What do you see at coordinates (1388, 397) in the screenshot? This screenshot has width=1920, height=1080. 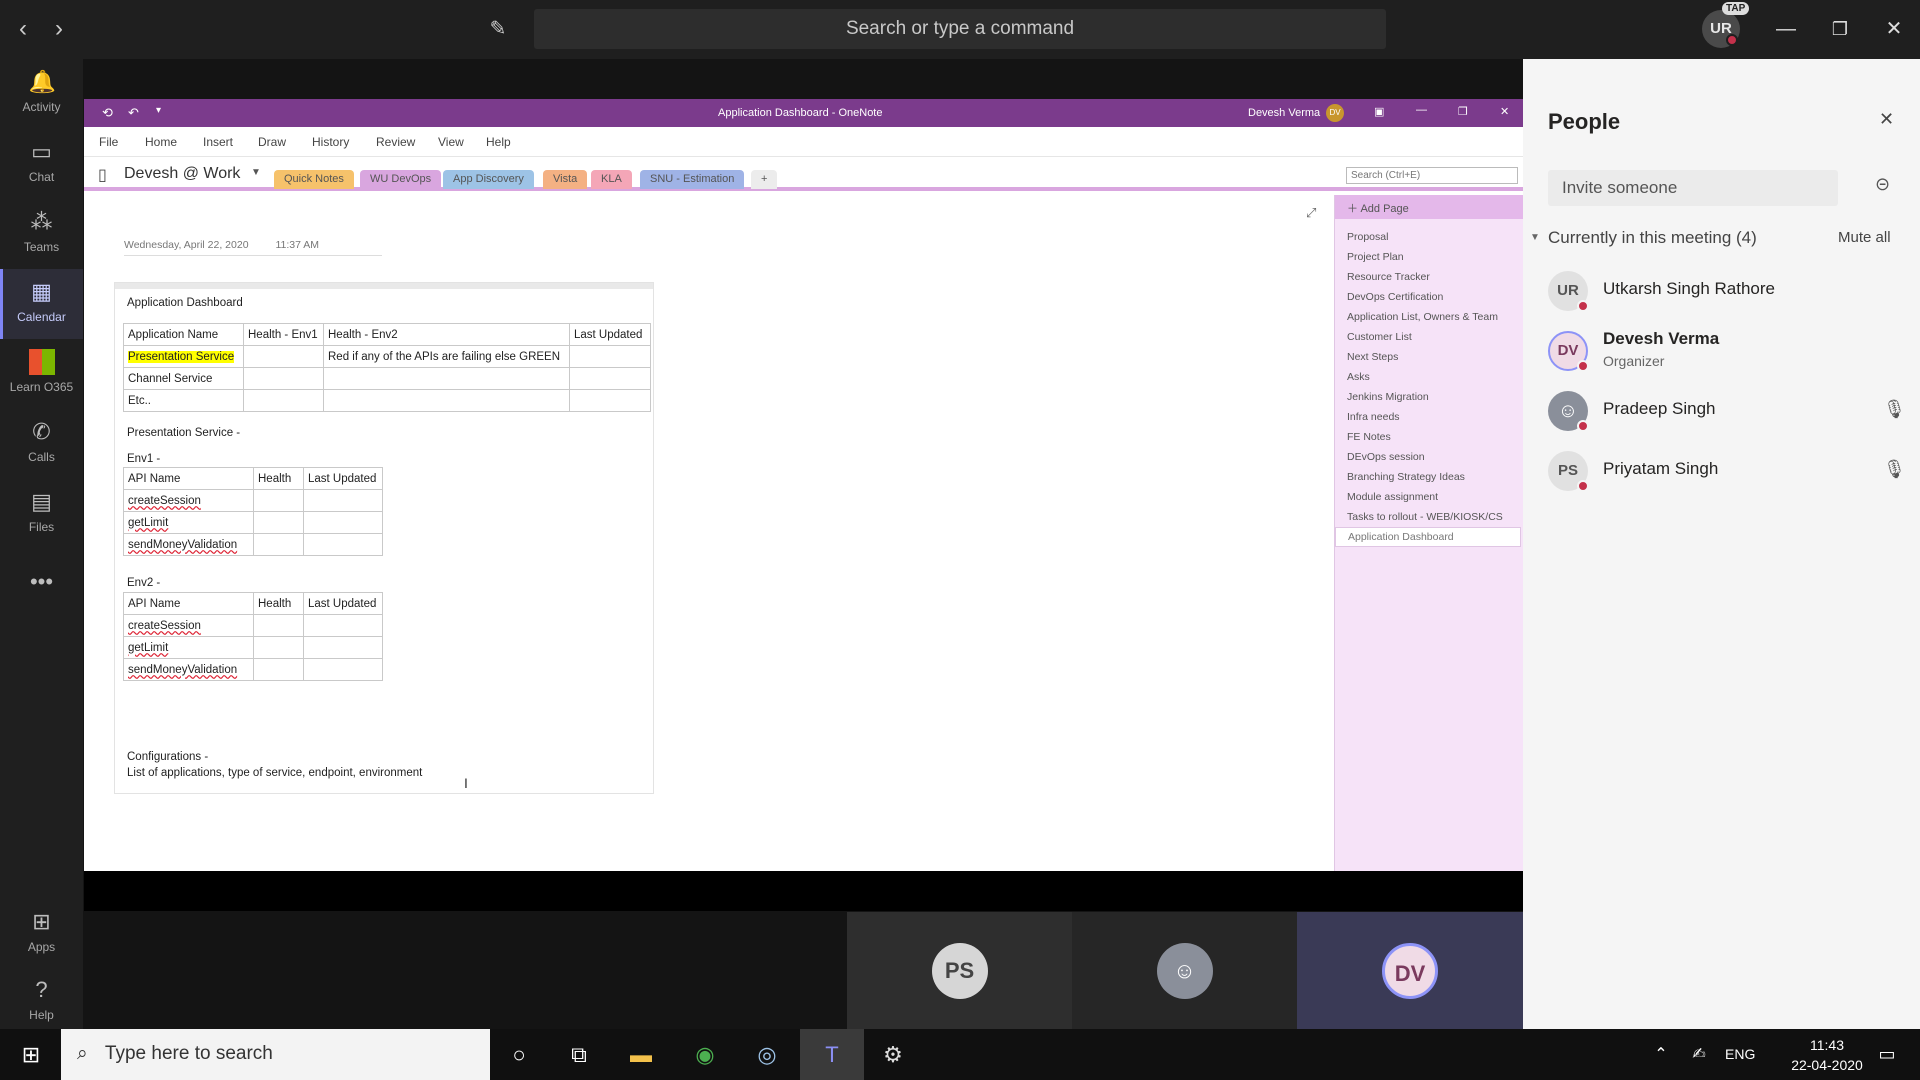 I see `page-item: Jenkins Migration` at bounding box center [1388, 397].